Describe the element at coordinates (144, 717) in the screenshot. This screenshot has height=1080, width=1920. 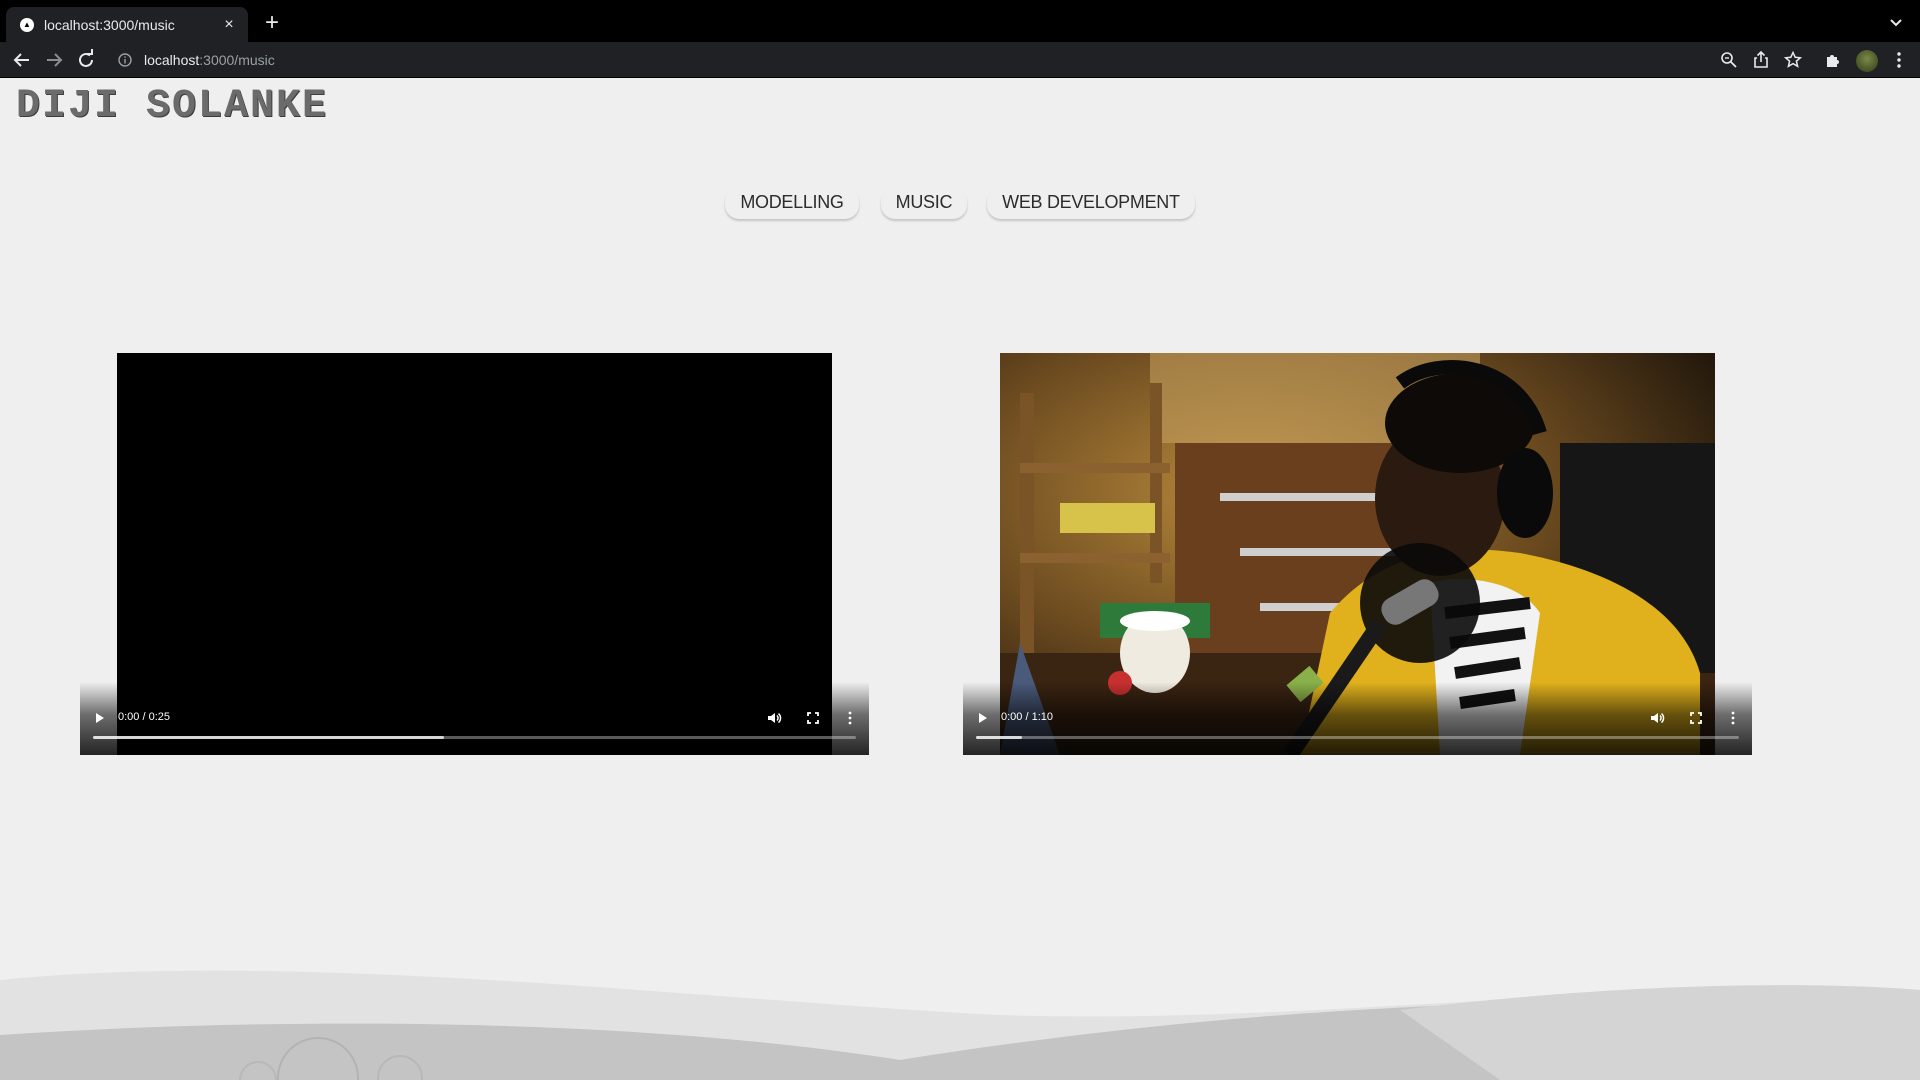
I see `video-time: 0:00 / 0:25` at that location.